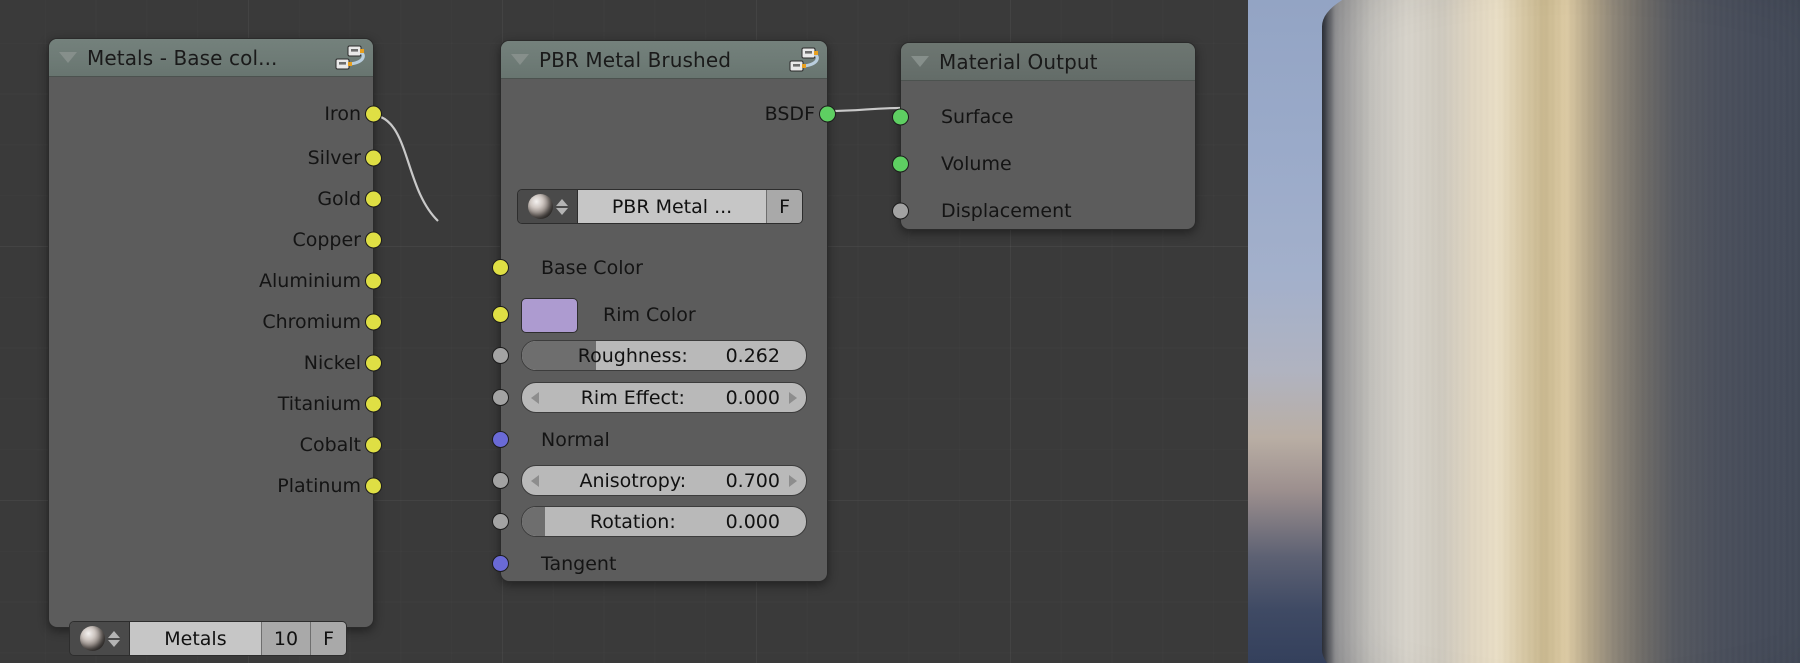 The height and width of the screenshot is (663, 1800). Describe the element at coordinates (976, 163) in the screenshot. I see `input-label-volume: Volume` at that location.